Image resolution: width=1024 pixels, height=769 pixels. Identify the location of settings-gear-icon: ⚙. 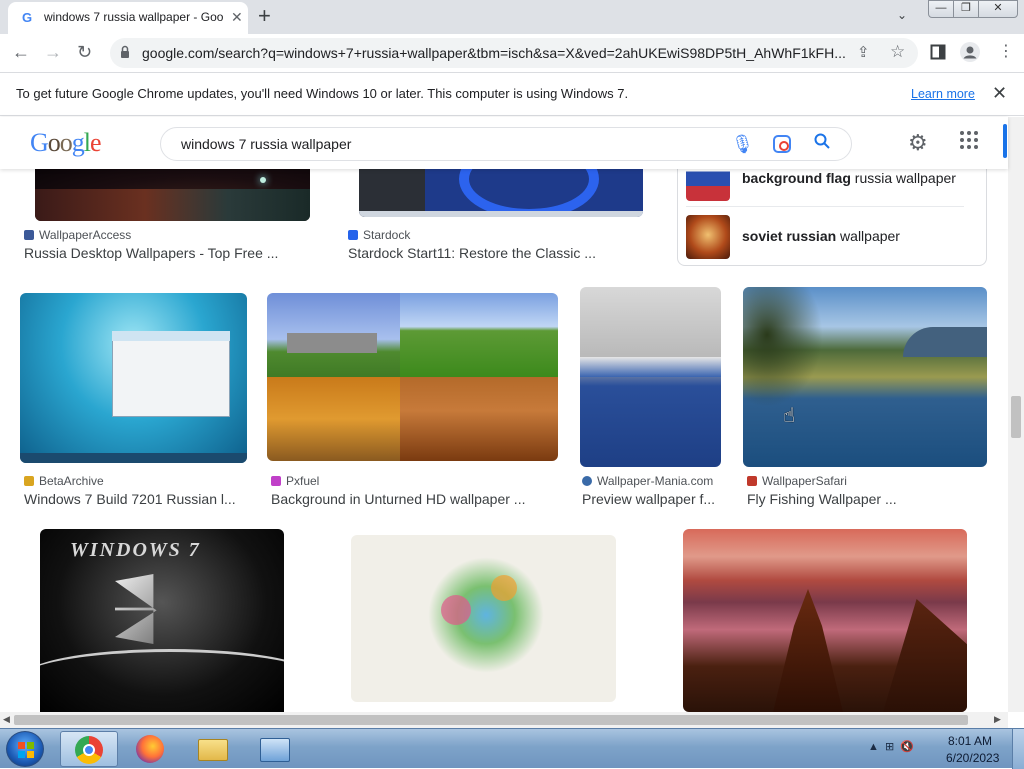
(918, 143).